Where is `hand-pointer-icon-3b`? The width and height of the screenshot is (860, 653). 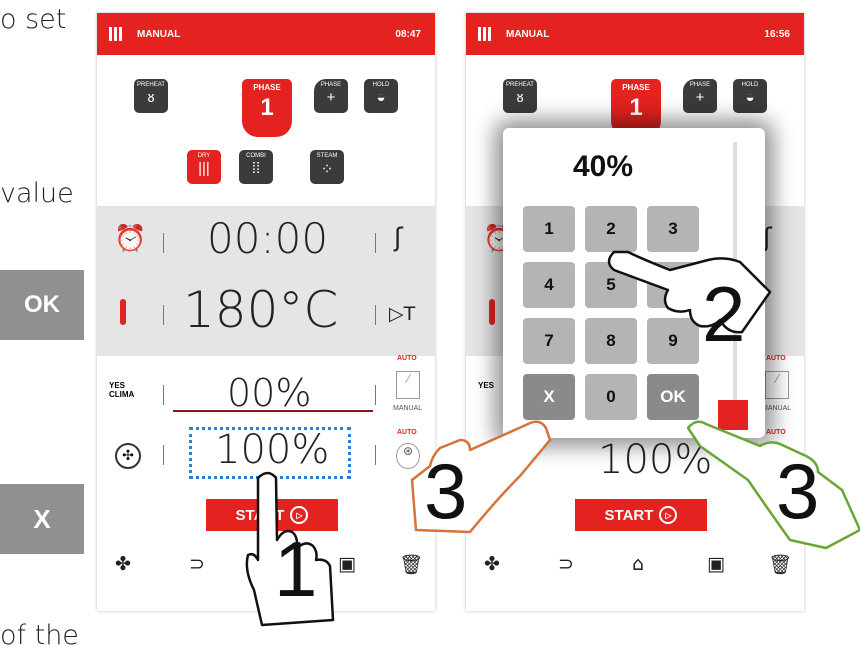 hand-pointer-icon-3b is located at coordinates (773, 485).